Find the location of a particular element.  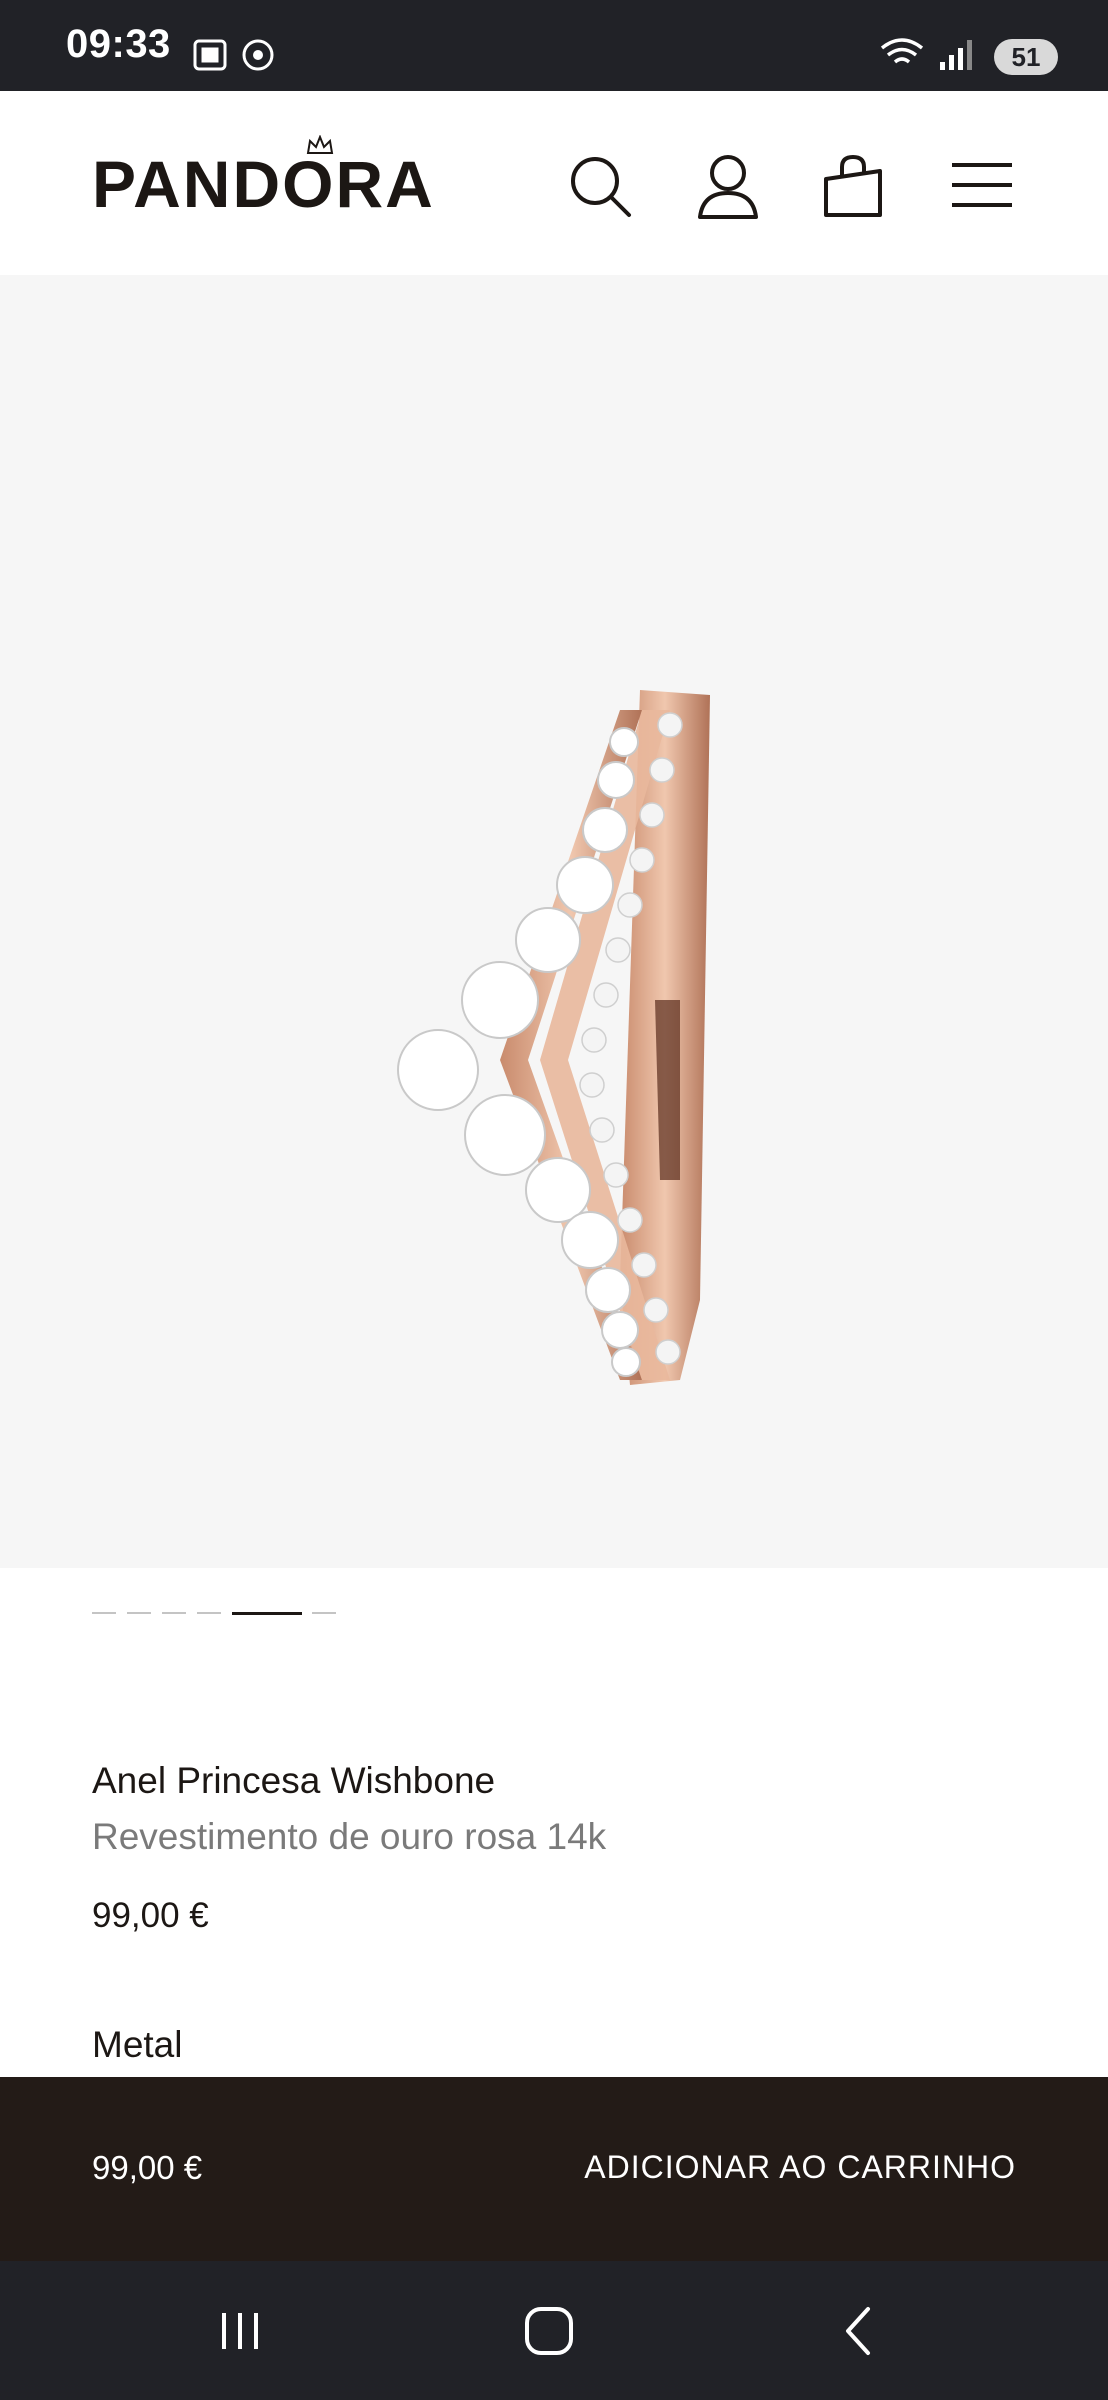

signal-icons is located at coordinates (928, 56).